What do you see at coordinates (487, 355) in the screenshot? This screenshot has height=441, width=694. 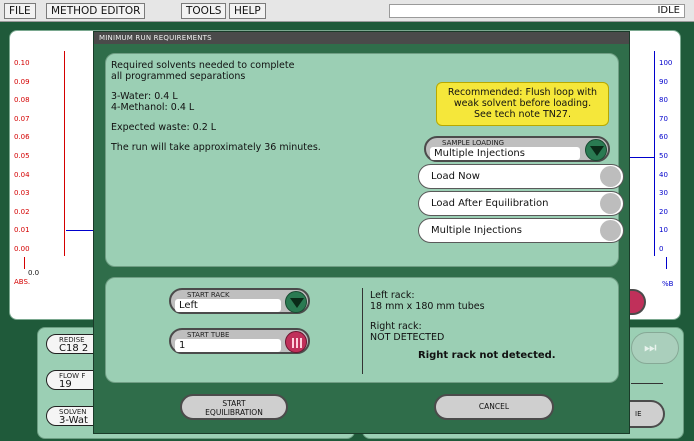 I see `rack-warning: Right rack not detected.` at bounding box center [487, 355].